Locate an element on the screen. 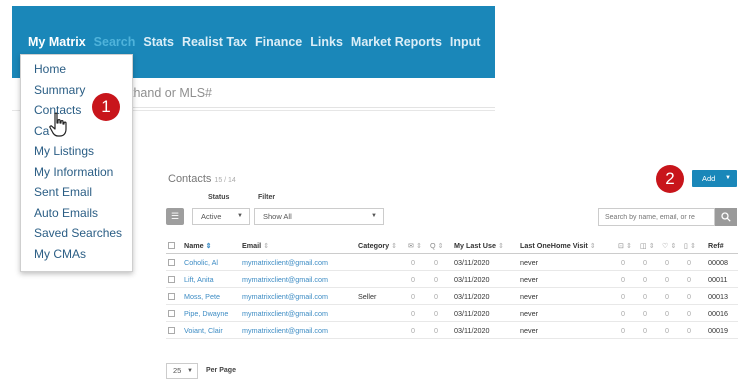 This screenshot has height=384, width=744. header-last-onehome-visit: Last OneHome Visit ⇕ is located at coordinates (558, 245).